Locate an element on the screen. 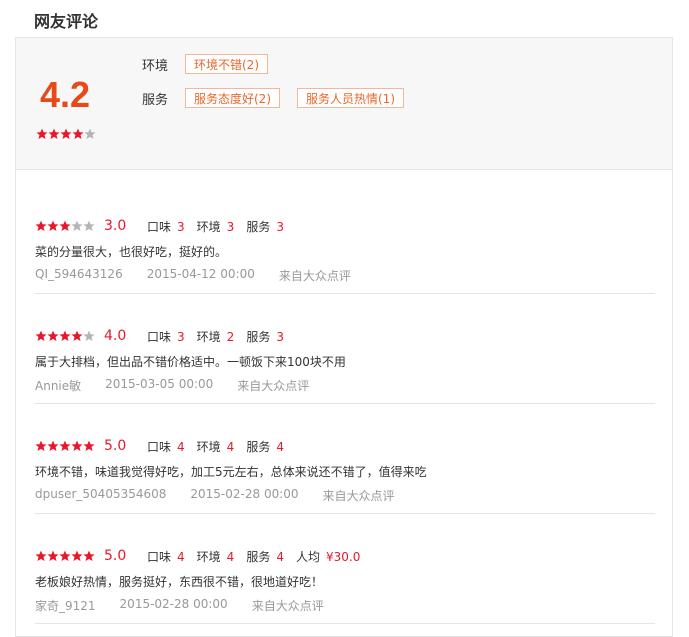 The image size is (689, 637). environment-tags-row: 环境 环境不错(2) is located at coordinates (213, 64).